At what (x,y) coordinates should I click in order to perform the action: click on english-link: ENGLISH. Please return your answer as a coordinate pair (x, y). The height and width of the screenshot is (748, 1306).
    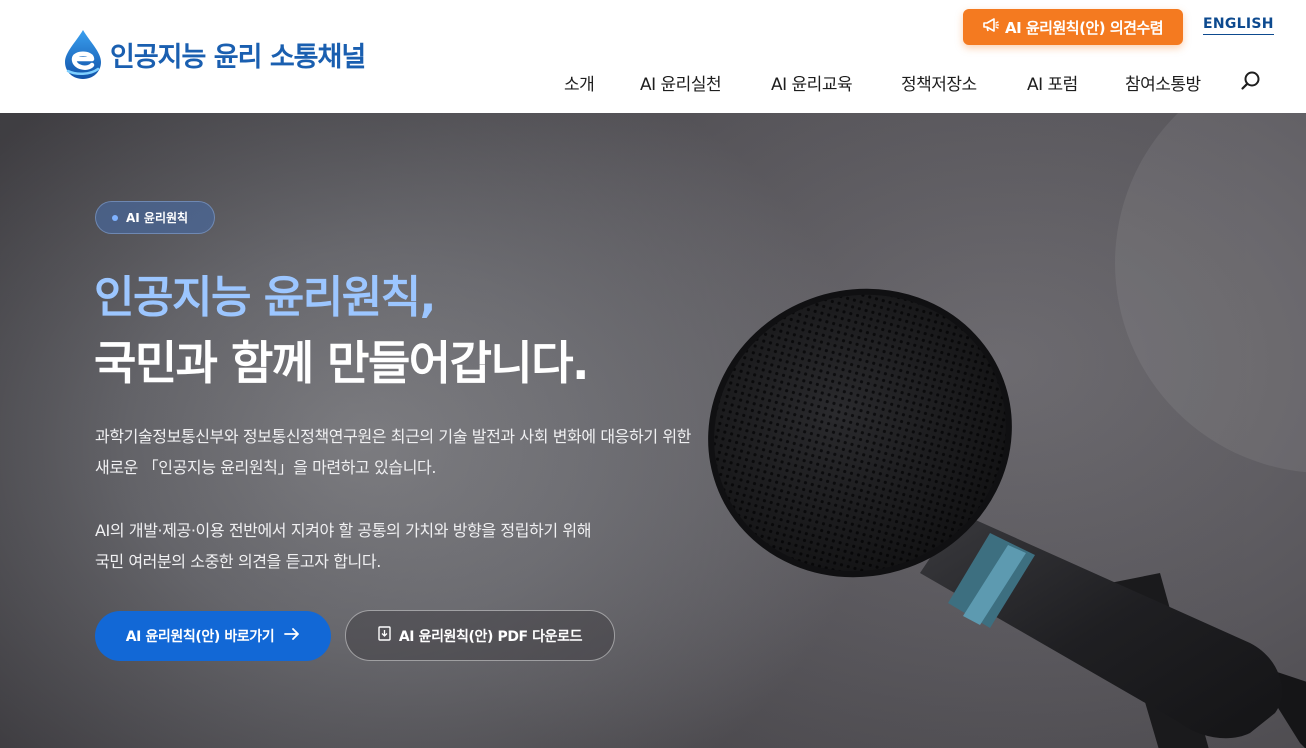
    Looking at the image, I should click on (1238, 25).